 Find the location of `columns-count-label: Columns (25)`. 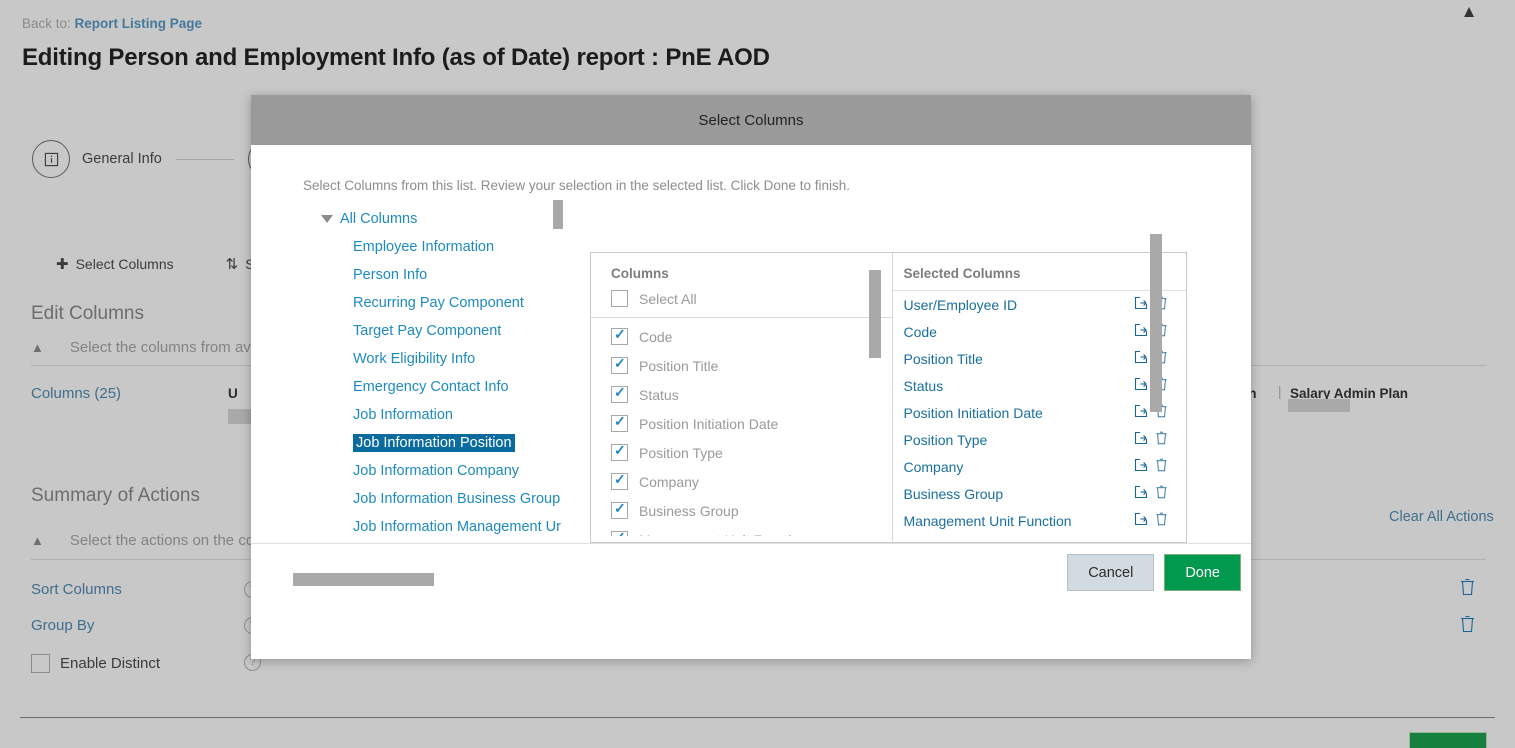

columns-count-label: Columns (25) is located at coordinates (76, 393).